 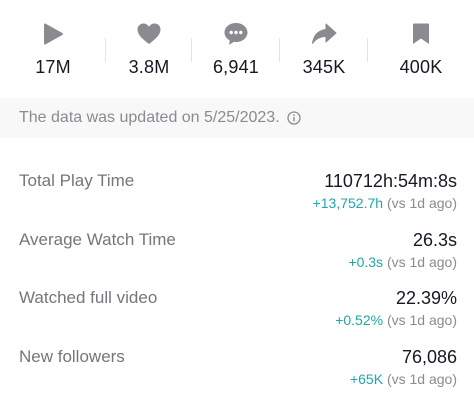 I want to click on update-text: The data was updated on 5/25/2023., so click(x=149, y=117).